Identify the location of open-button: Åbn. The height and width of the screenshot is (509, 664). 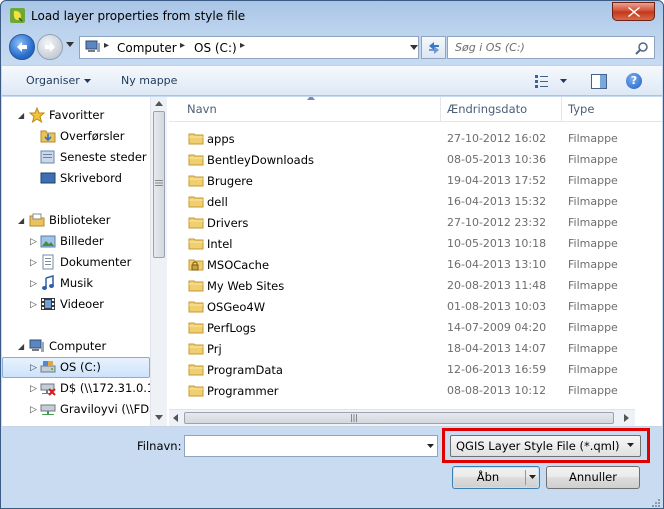
(496, 477).